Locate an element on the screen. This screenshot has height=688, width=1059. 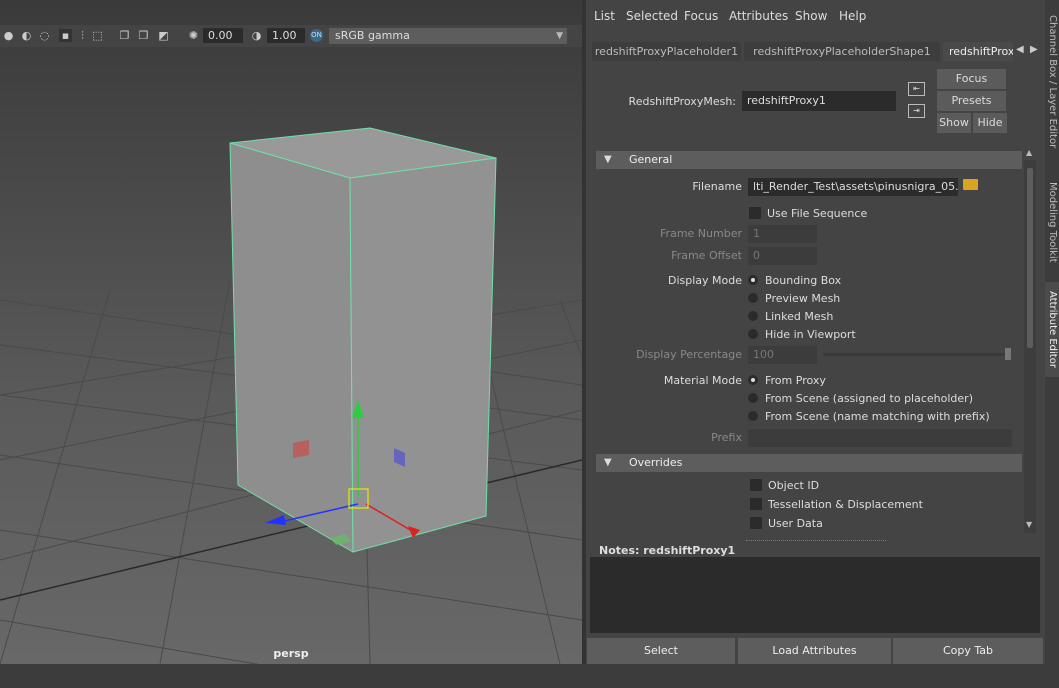
exposure-icon: ✺ is located at coordinates (193, 35).